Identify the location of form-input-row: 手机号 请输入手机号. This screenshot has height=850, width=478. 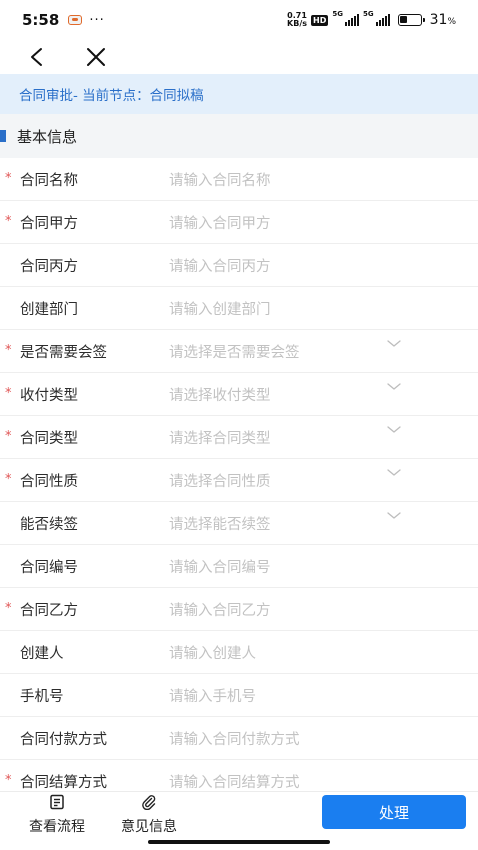
(239, 695).